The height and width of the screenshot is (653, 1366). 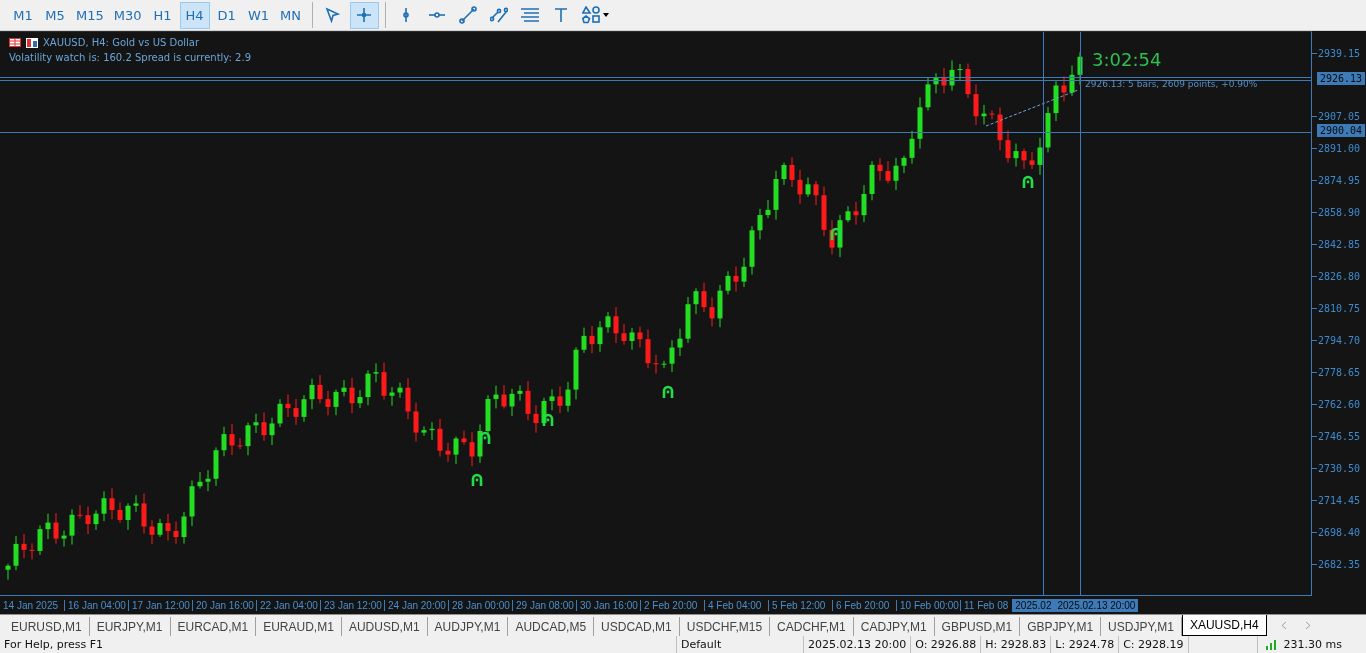 What do you see at coordinates (352, 605) in the screenshot?
I see `time-label: 23 Jan 12:00` at bounding box center [352, 605].